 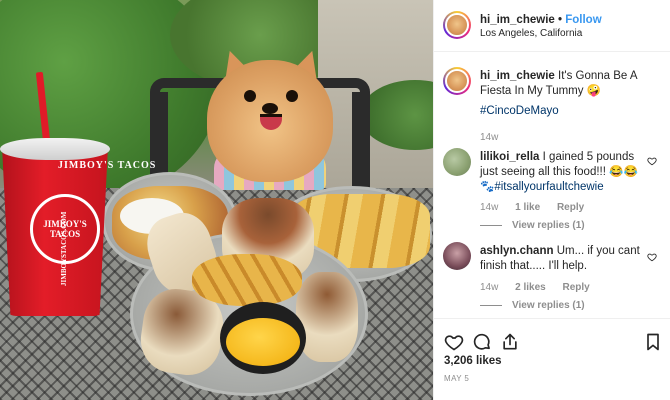 I want to click on comment-hashtag: #itsallyourfaultchewie, so click(x=548, y=187).